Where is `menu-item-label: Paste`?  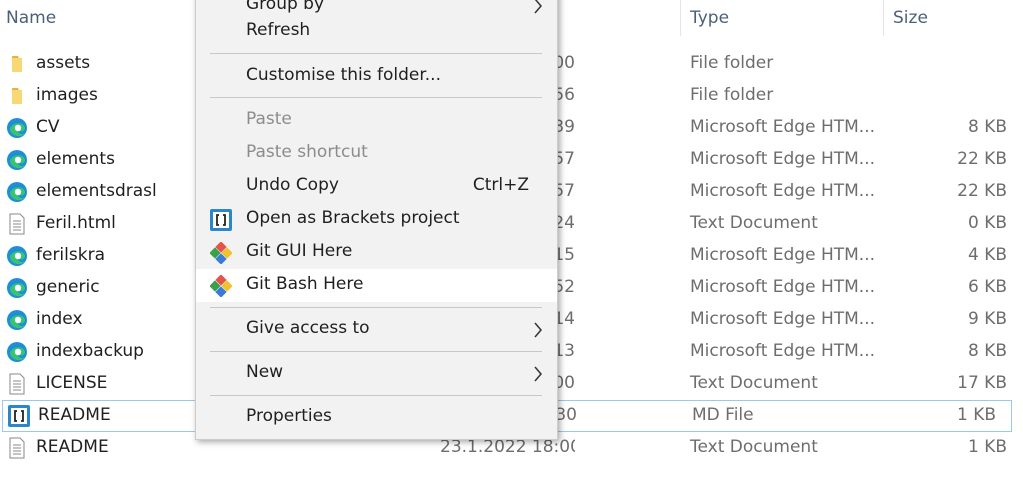 menu-item-label: Paste is located at coordinates (269, 119).